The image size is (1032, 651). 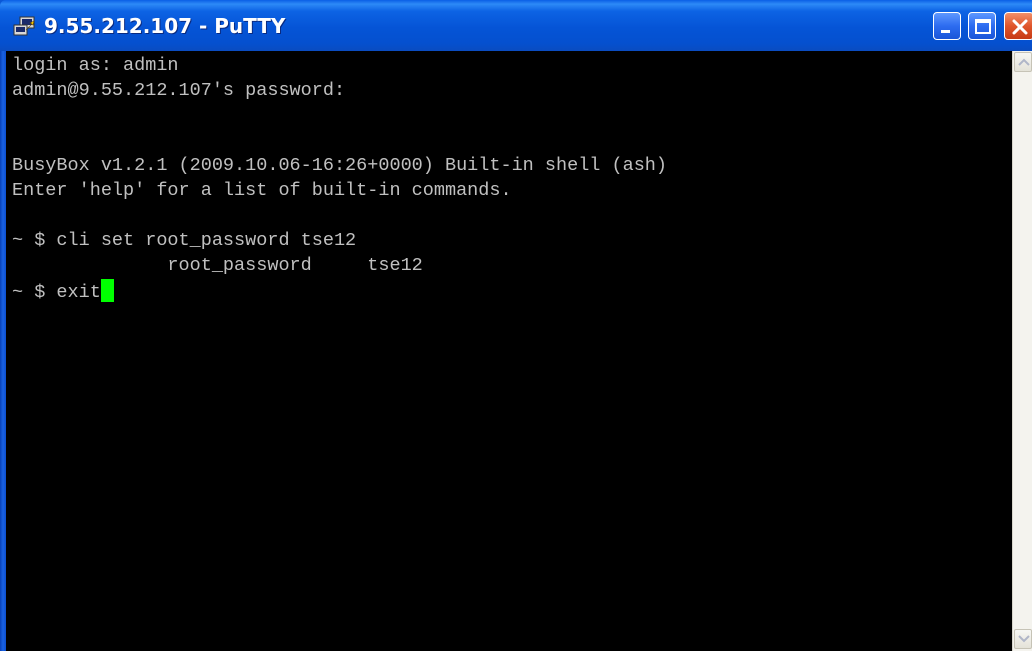 I want to click on close-button, so click(x=1018, y=26).